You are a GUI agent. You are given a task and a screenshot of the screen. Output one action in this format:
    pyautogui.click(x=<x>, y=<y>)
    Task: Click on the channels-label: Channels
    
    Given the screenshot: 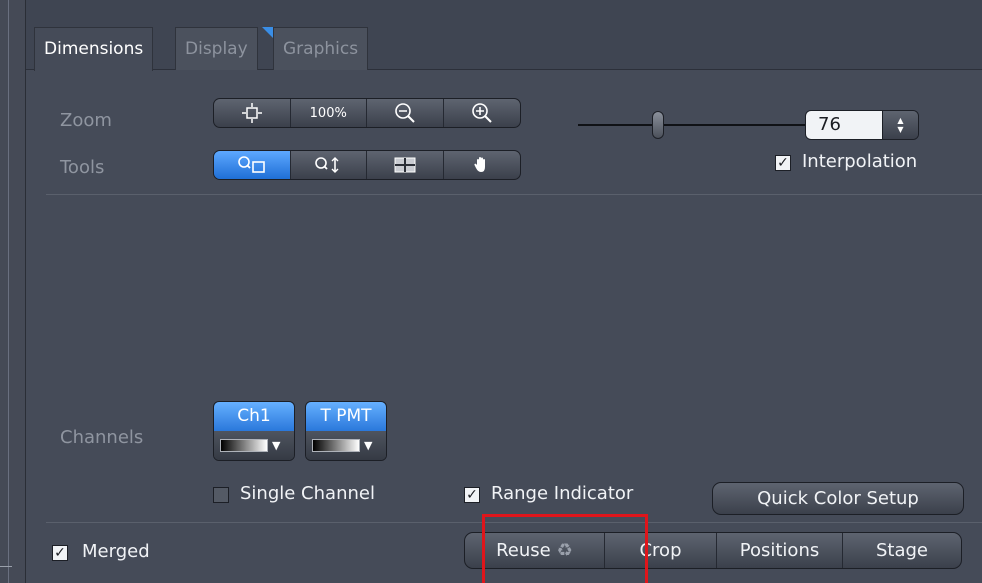 What is the action you would take?
    pyautogui.click(x=102, y=437)
    